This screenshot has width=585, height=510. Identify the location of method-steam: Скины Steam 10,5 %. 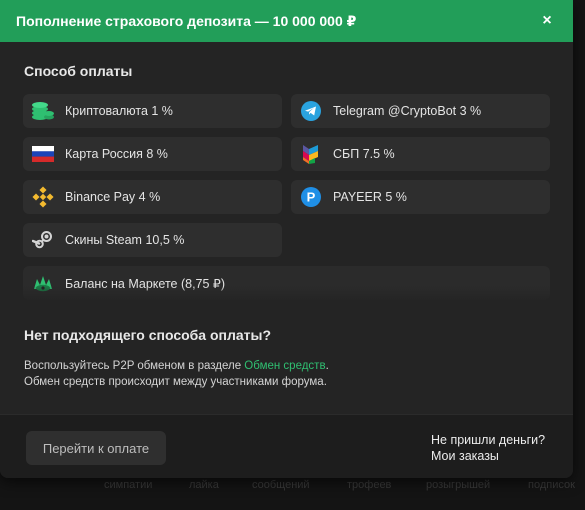
(152, 240).